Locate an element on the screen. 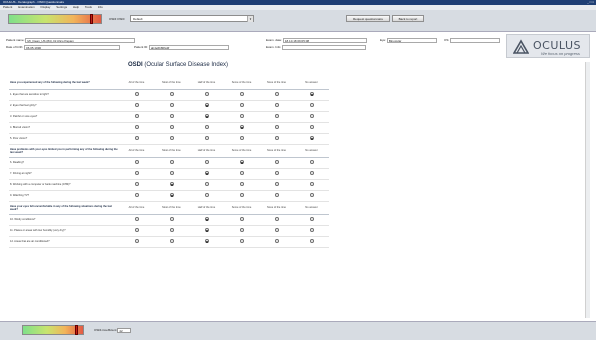 Image resolution: width=596 pixels, height=340 pixels. question-row: 5. Poor vision? is located at coordinates (169, 139).